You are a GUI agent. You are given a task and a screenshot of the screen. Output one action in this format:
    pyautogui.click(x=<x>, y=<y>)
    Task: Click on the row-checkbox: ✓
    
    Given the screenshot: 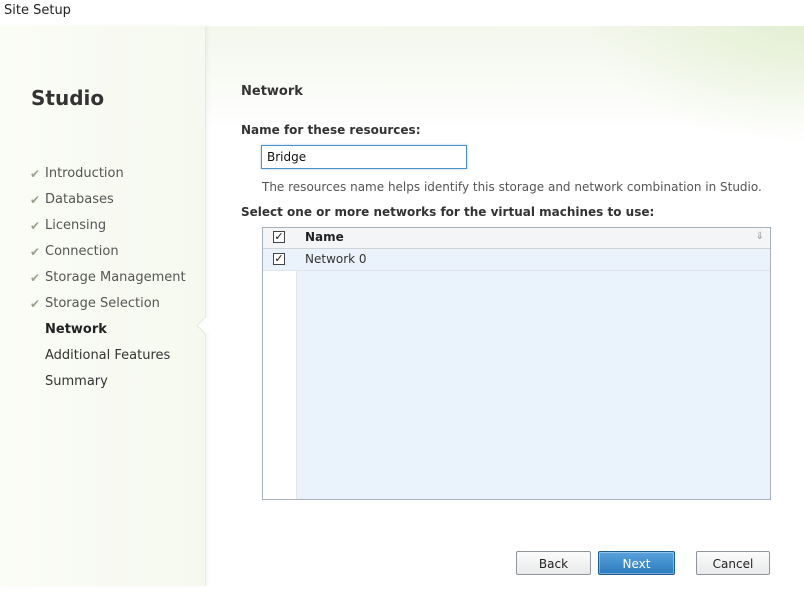 What is the action you would take?
    pyautogui.click(x=279, y=259)
    